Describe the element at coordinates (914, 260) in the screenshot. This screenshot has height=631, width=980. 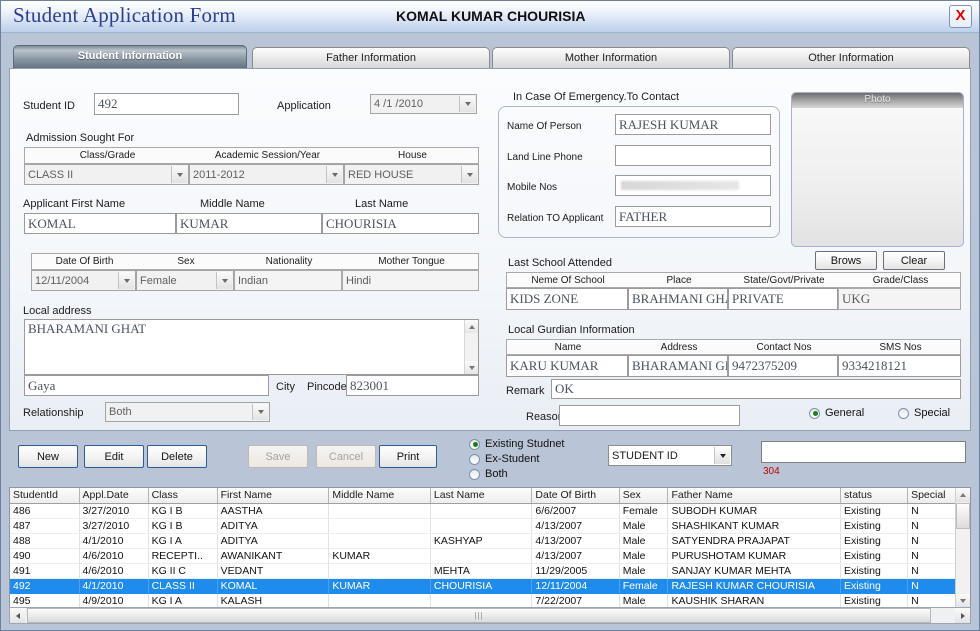
I see `clear-photo-button: Clear` at that location.